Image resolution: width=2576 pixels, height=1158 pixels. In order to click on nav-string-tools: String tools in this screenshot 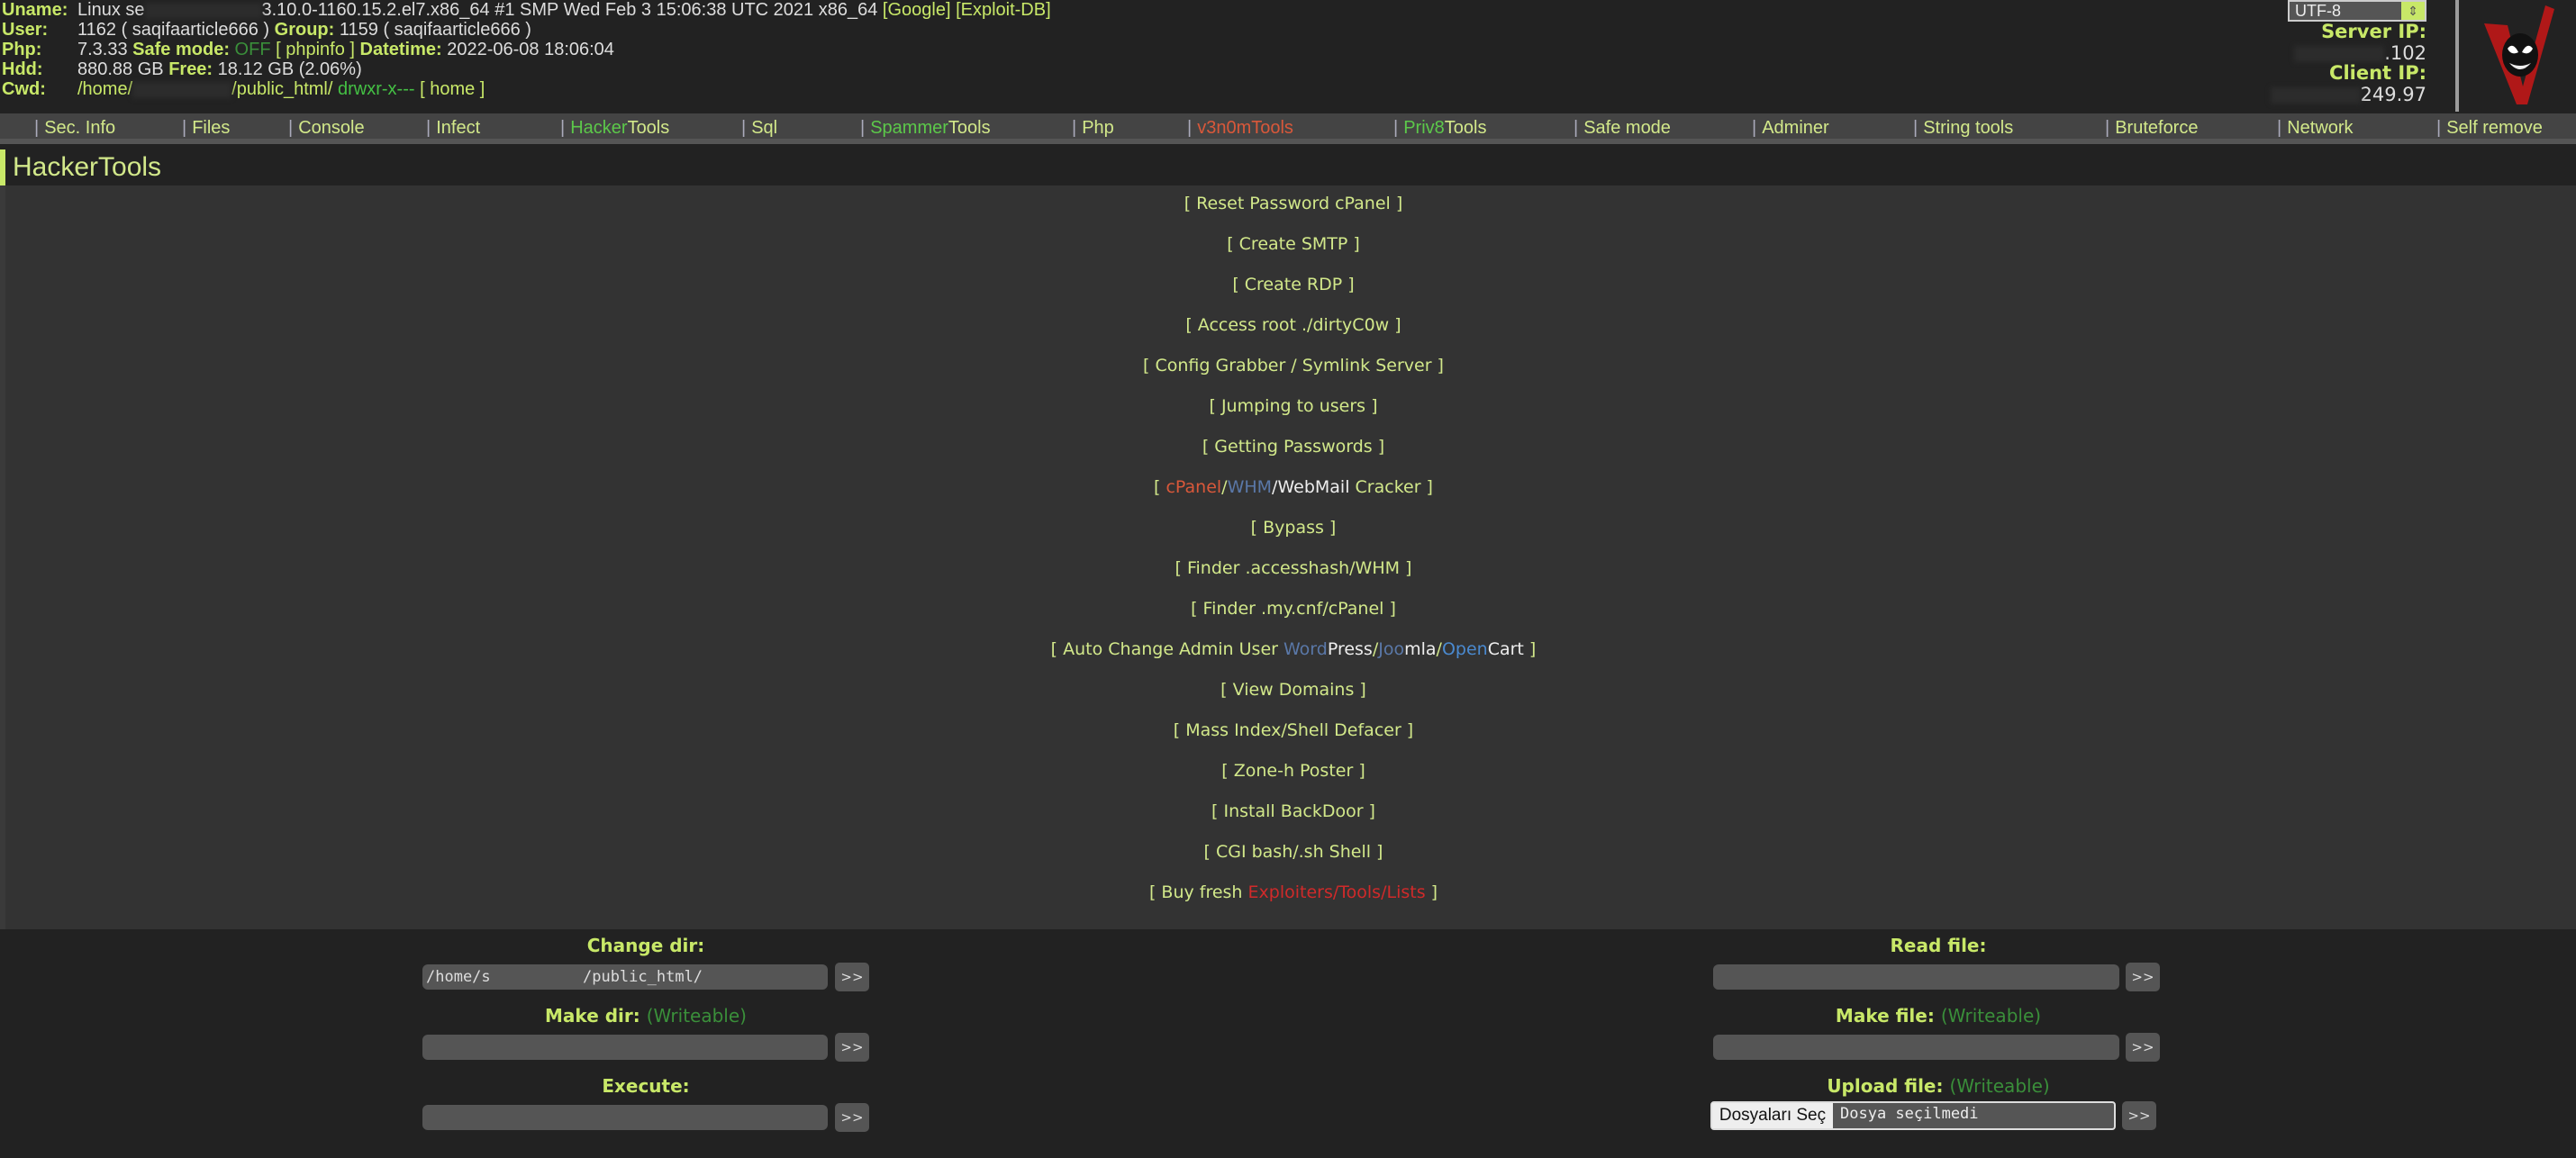, I will do `click(1963, 129)`.